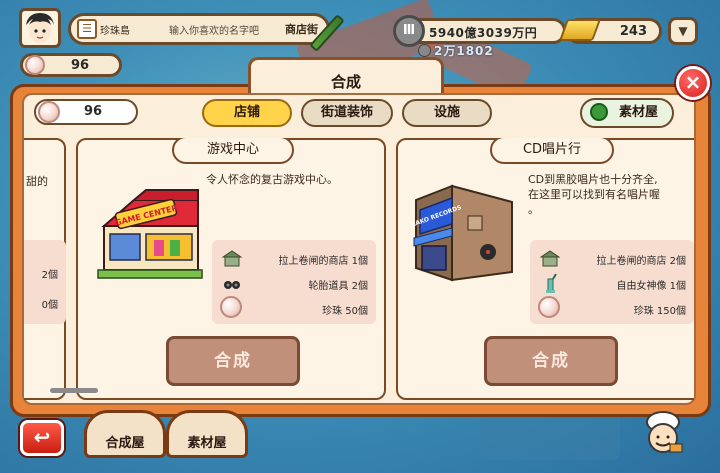 This screenshot has height=473, width=720. I want to click on material-row: 2個, so click(41, 273).